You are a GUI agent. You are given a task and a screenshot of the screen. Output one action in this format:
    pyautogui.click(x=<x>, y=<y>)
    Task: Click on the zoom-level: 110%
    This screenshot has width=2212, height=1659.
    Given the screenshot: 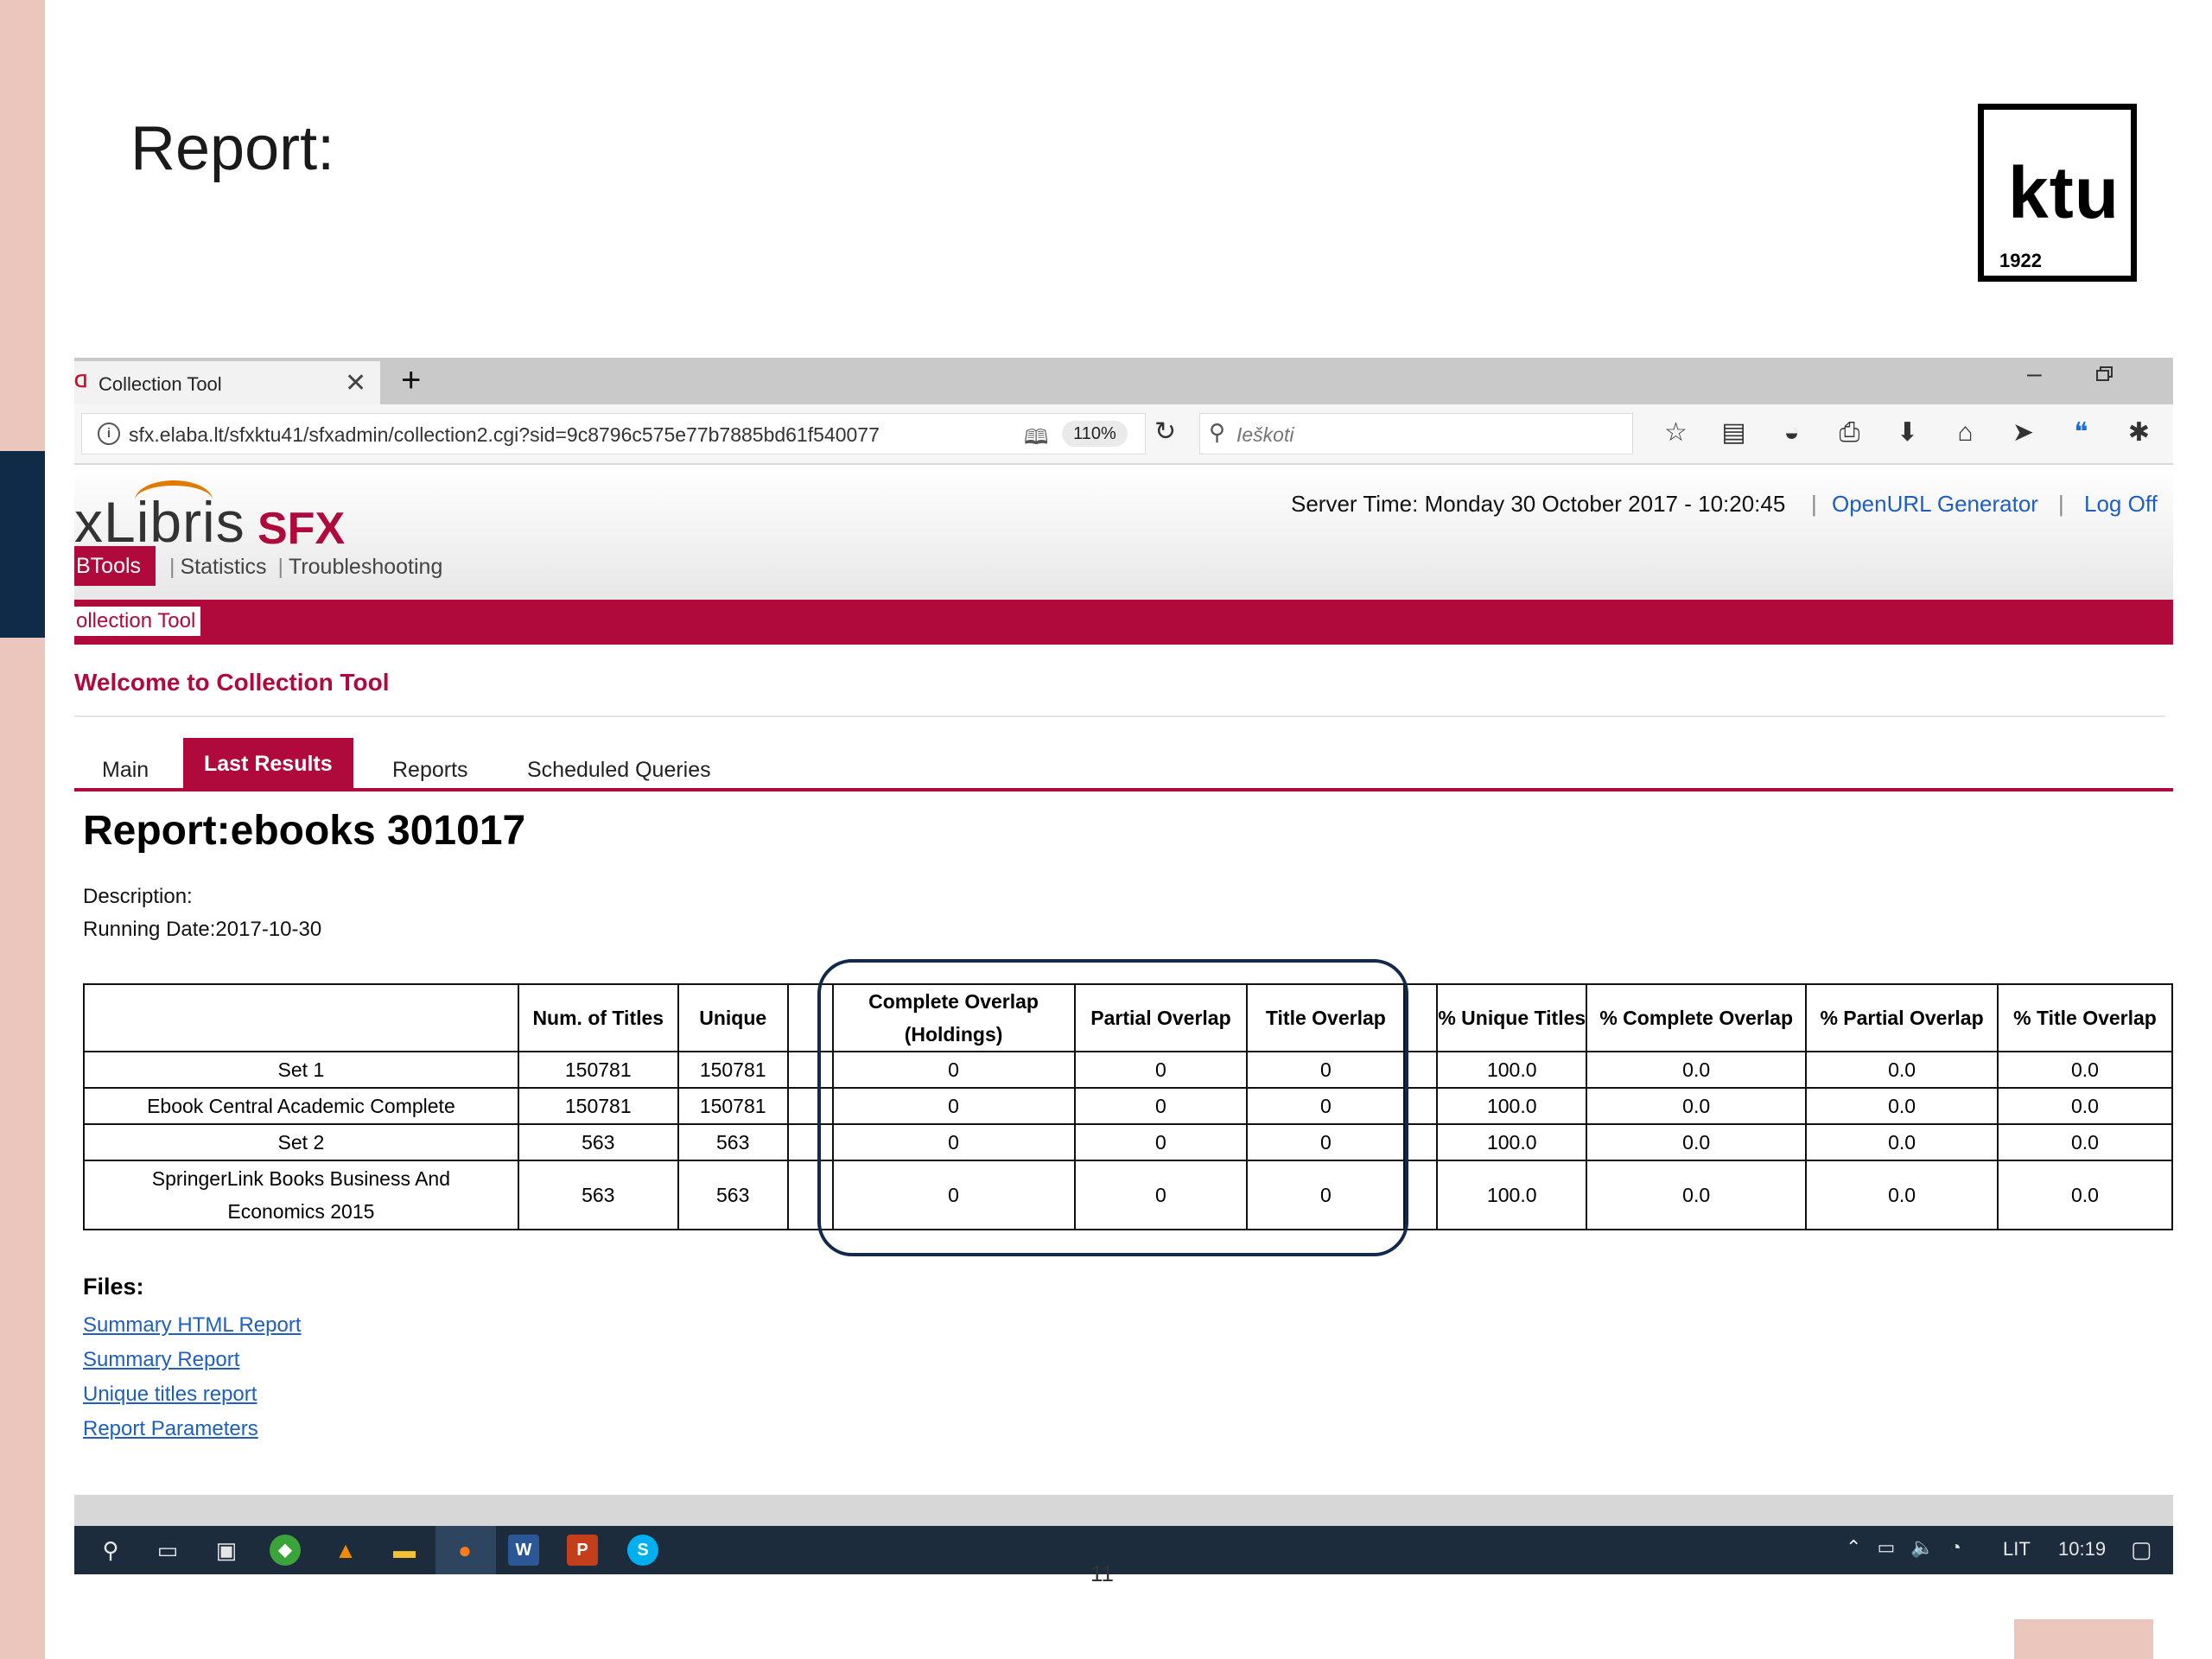 What is the action you would take?
    pyautogui.click(x=1095, y=434)
    